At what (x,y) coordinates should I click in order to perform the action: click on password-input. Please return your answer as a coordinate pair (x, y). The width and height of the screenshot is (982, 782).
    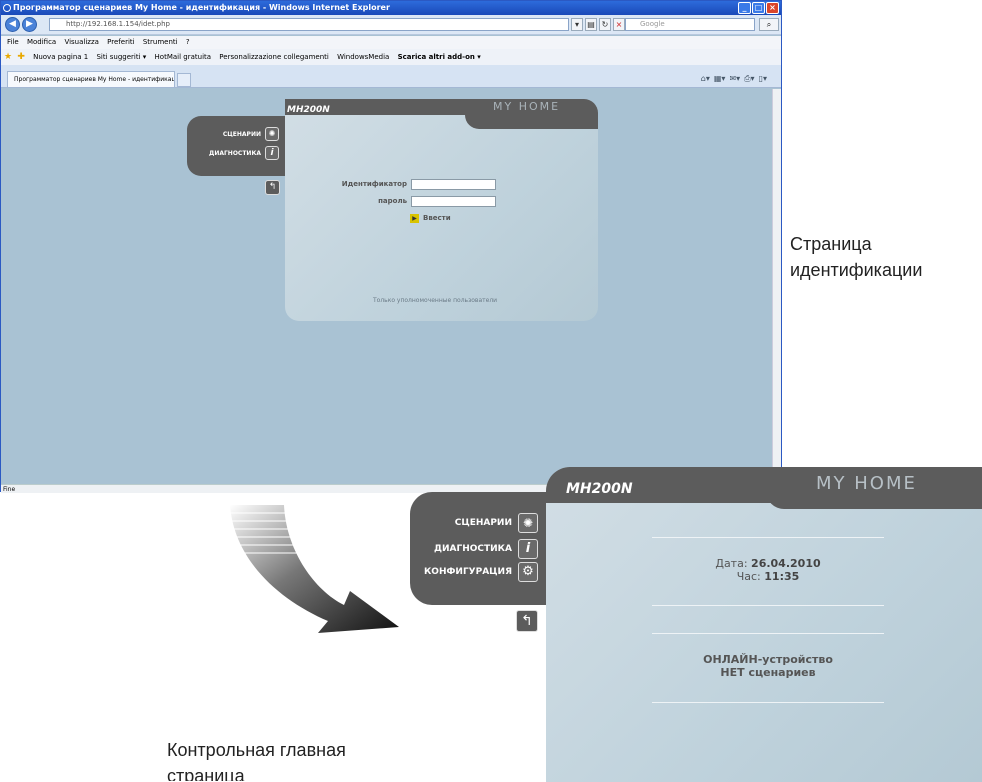
    Looking at the image, I should click on (453, 201).